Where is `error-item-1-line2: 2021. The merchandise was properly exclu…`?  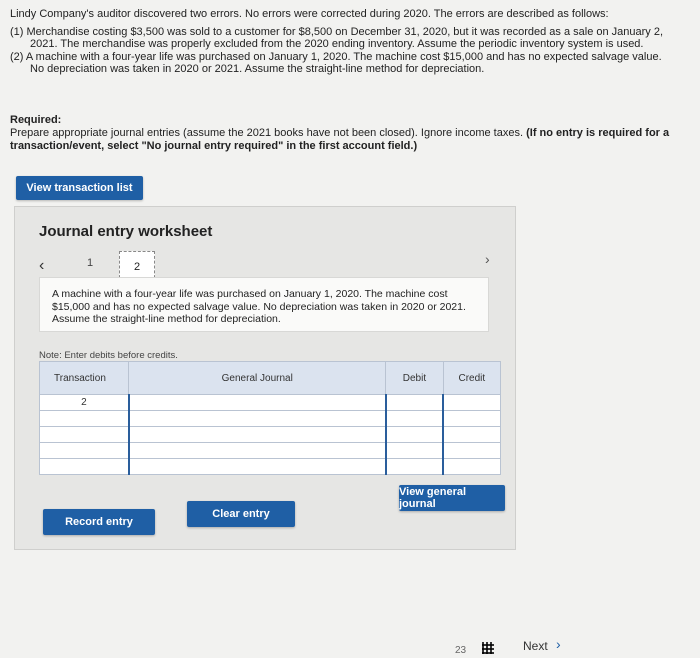 error-item-1-line2: 2021. The merchandise was properly exclu… is located at coordinates (337, 44).